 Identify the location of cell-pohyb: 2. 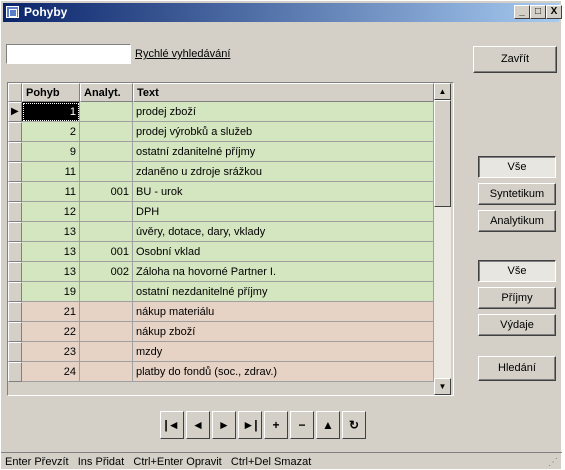
(51, 132).